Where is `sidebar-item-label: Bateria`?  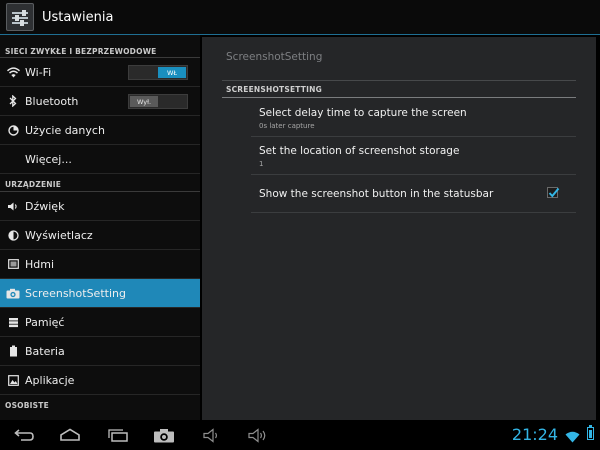 sidebar-item-label: Bateria is located at coordinates (45, 351).